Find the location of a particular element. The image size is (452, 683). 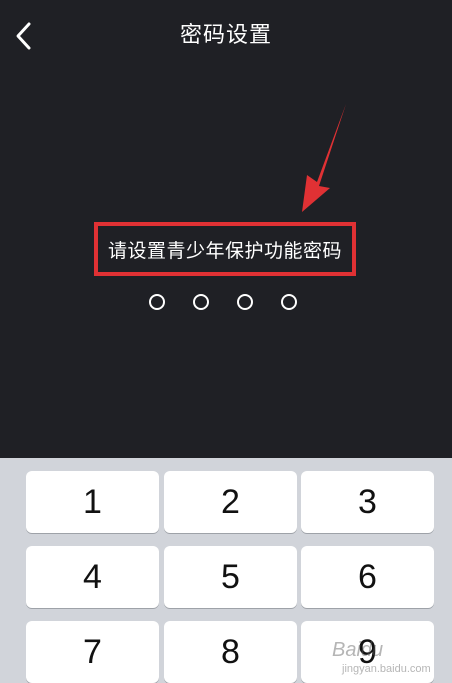

key-label: 9 is located at coordinates (367, 651).